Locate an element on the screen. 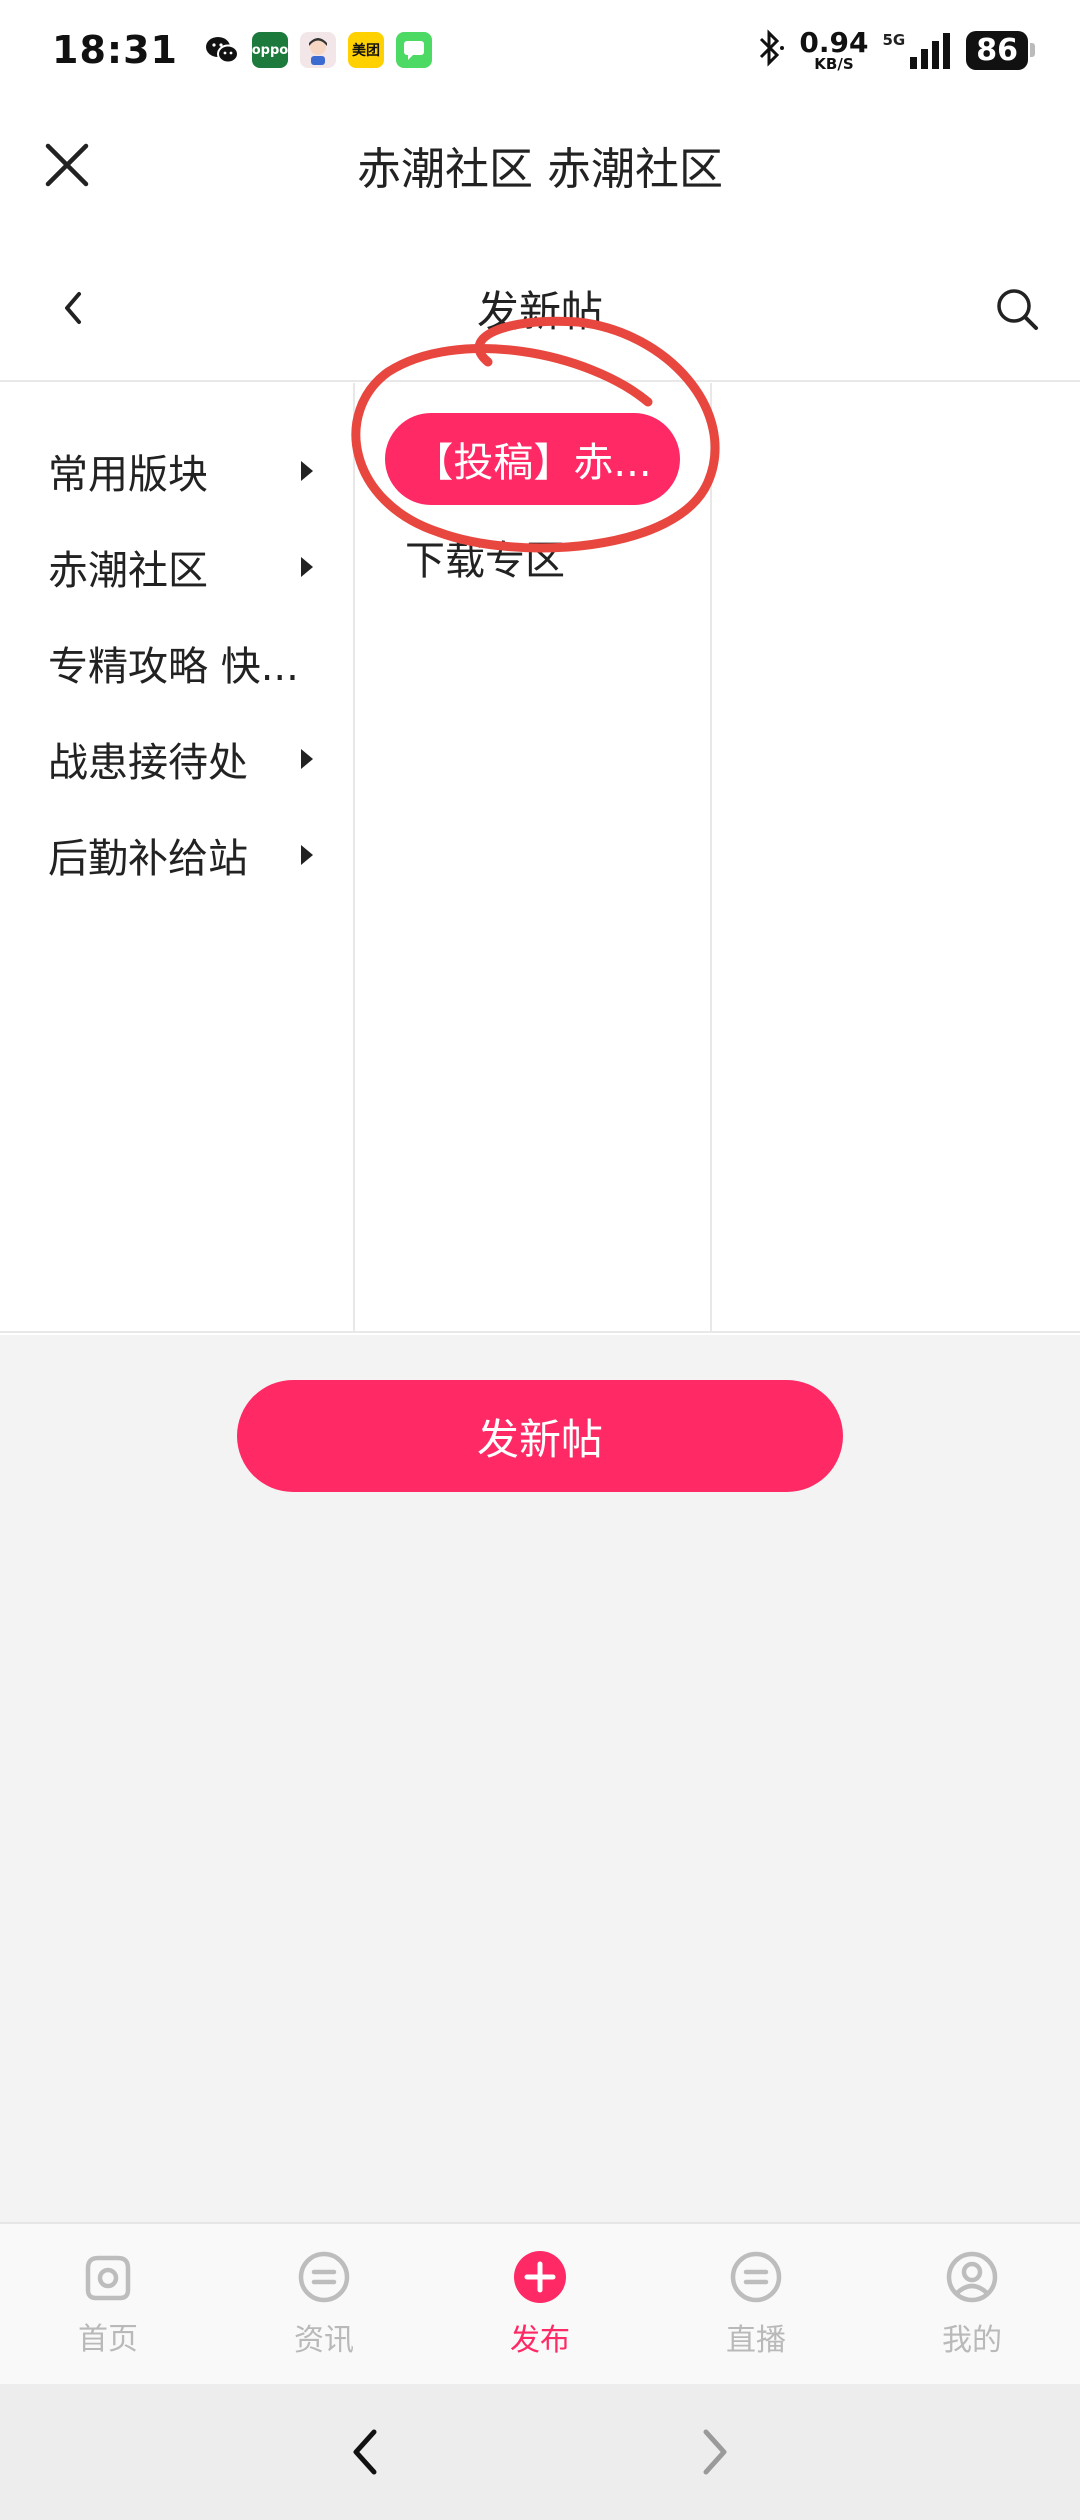  nav-label: 发布 is located at coordinates (540, 2340).